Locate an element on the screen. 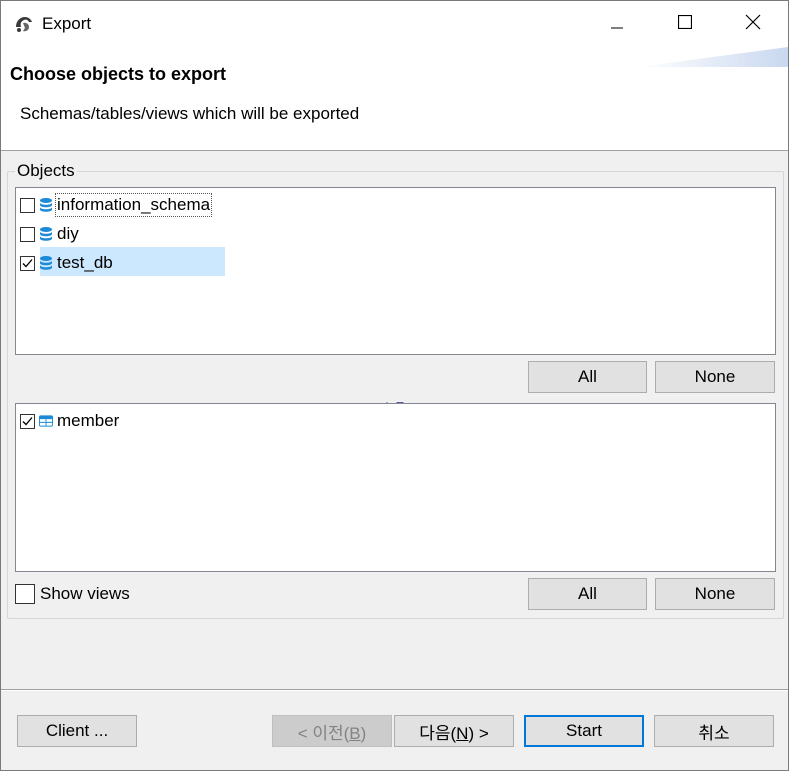  footer-separator is located at coordinates (394, 690).